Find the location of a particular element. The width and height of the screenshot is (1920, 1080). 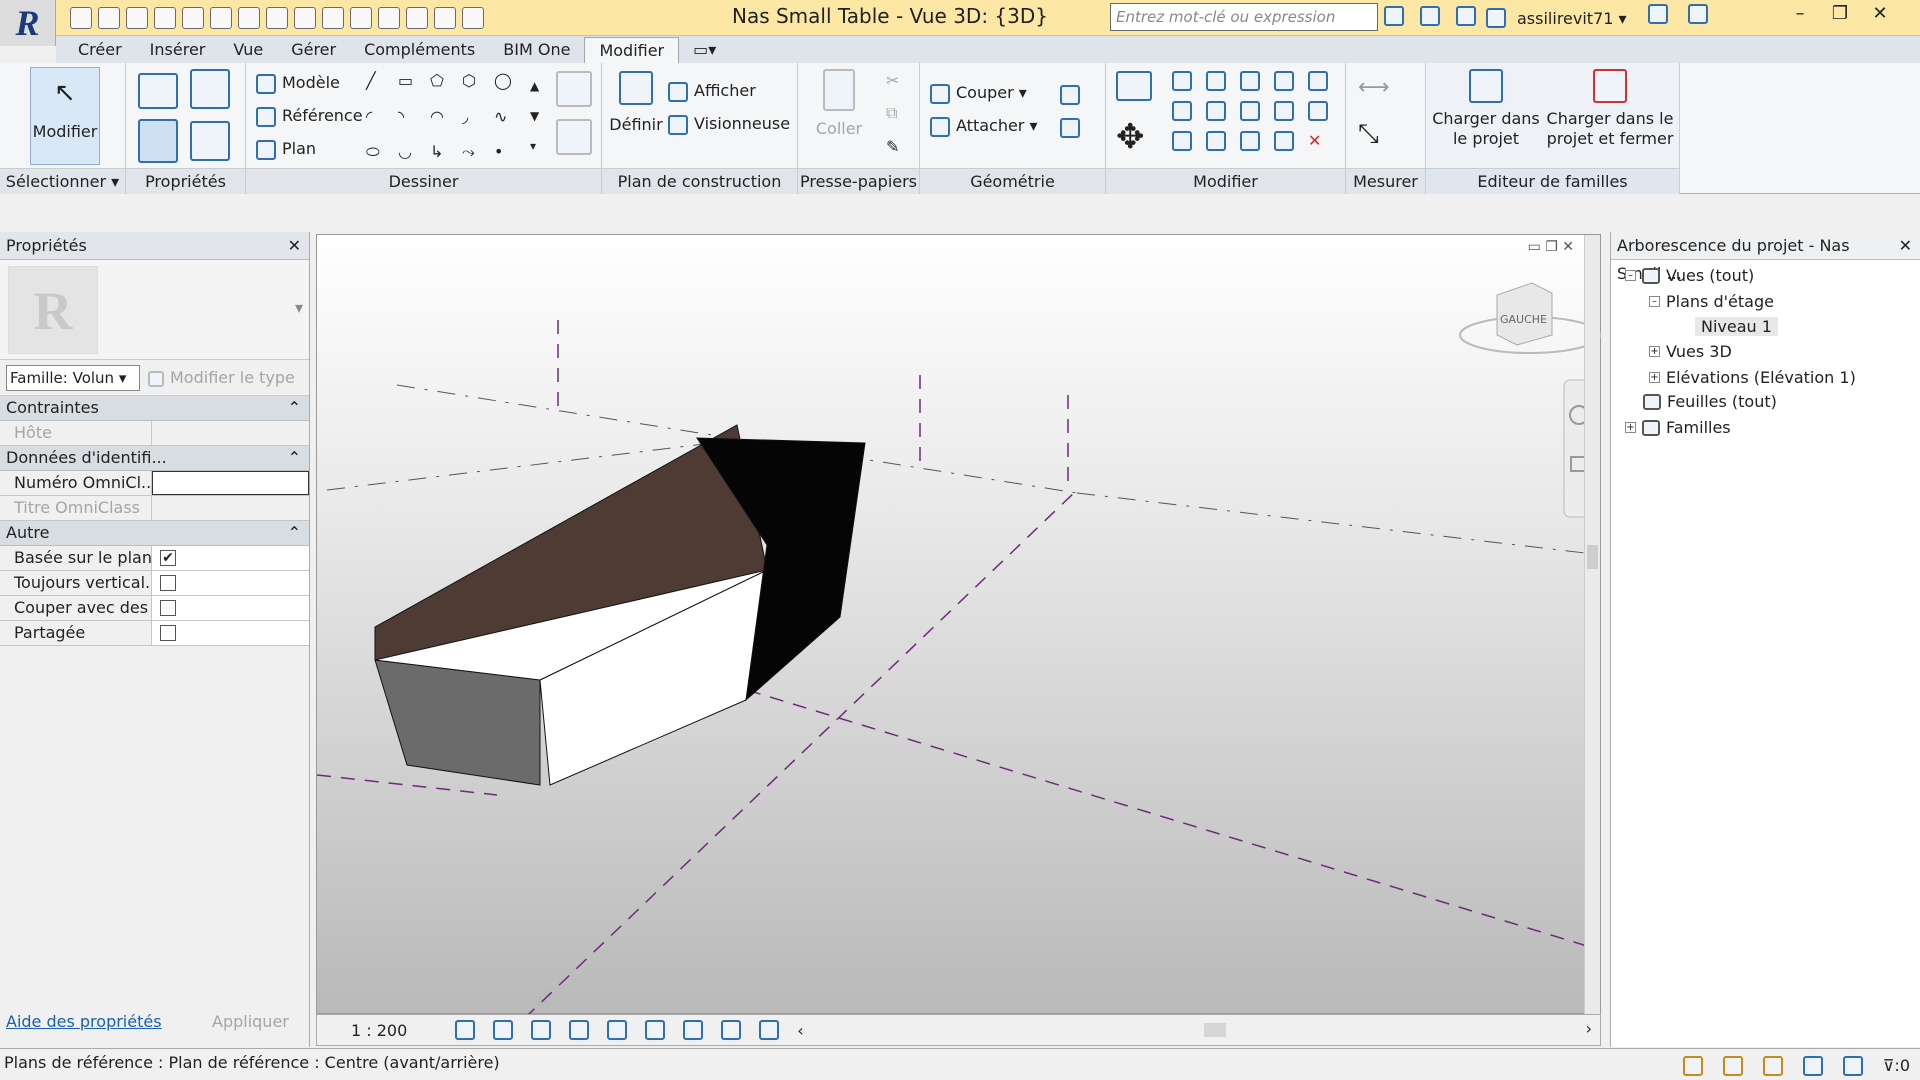

shadows-icon is located at coordinates (579, 1030).